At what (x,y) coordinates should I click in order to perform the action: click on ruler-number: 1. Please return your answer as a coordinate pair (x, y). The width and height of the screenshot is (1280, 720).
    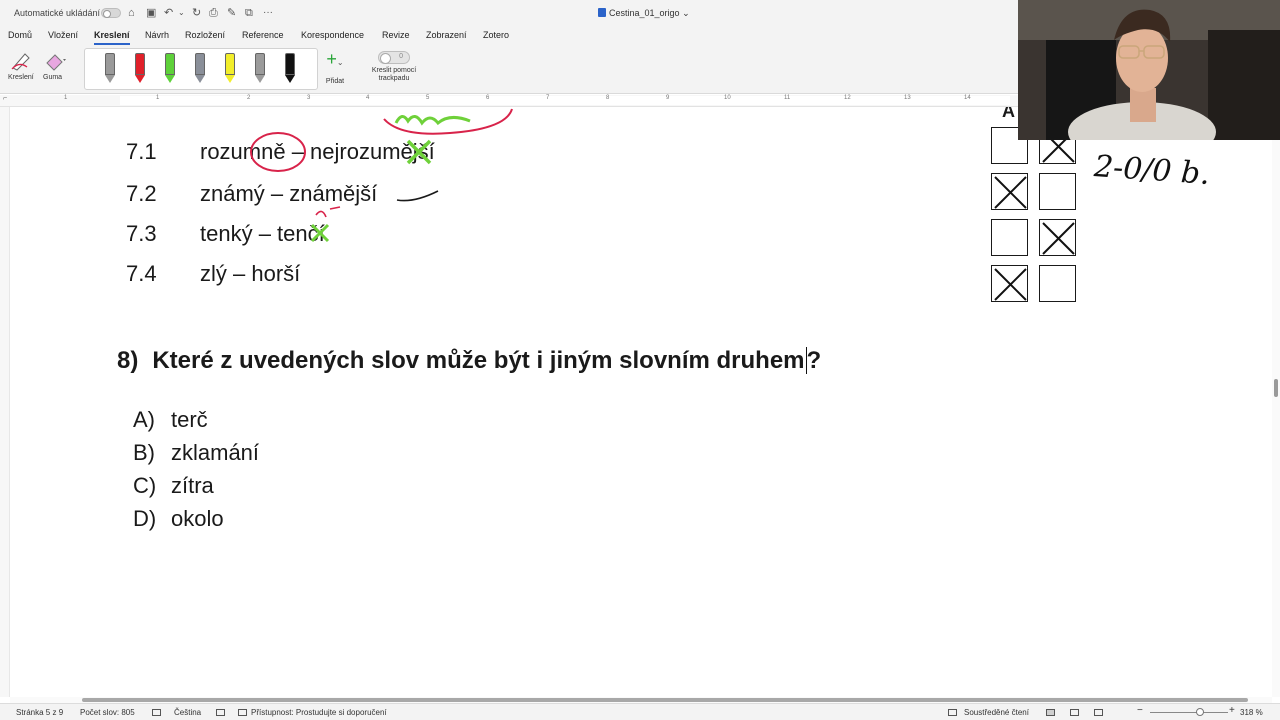
    Looking at the image, I should click on (66, 98).